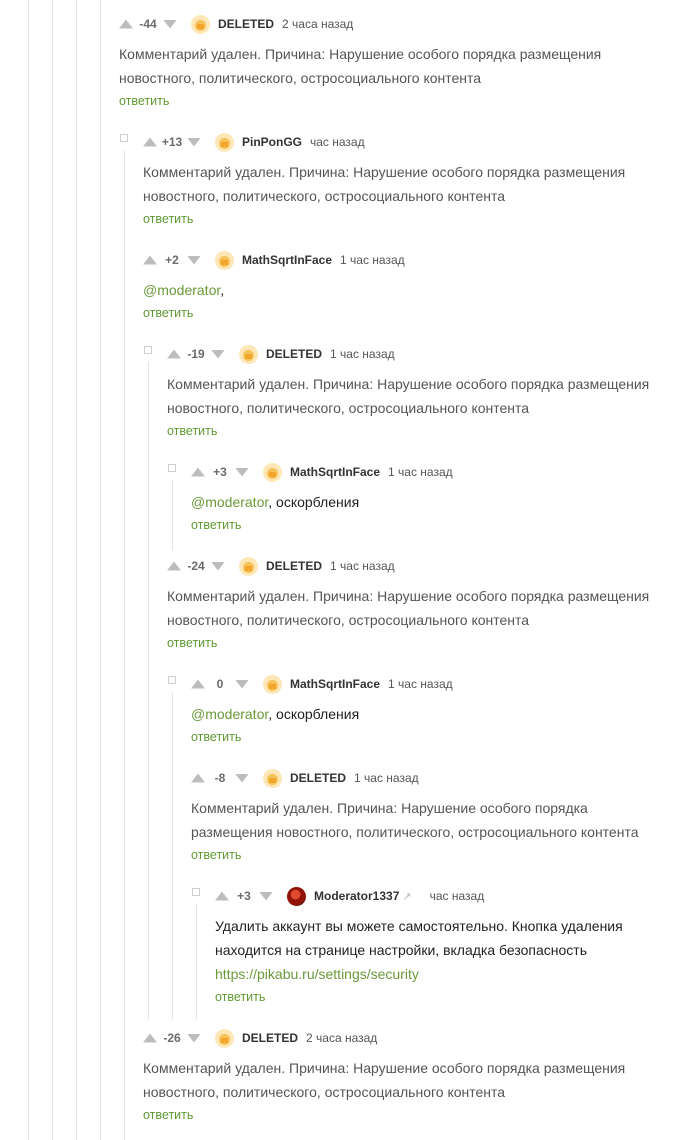 The width and height of the screenshot is (700, 1140). What do you see at coordinates (272, 142) in the screenshot?
I see `comment-author: PinPonGG` at bounding box center [272, 142].